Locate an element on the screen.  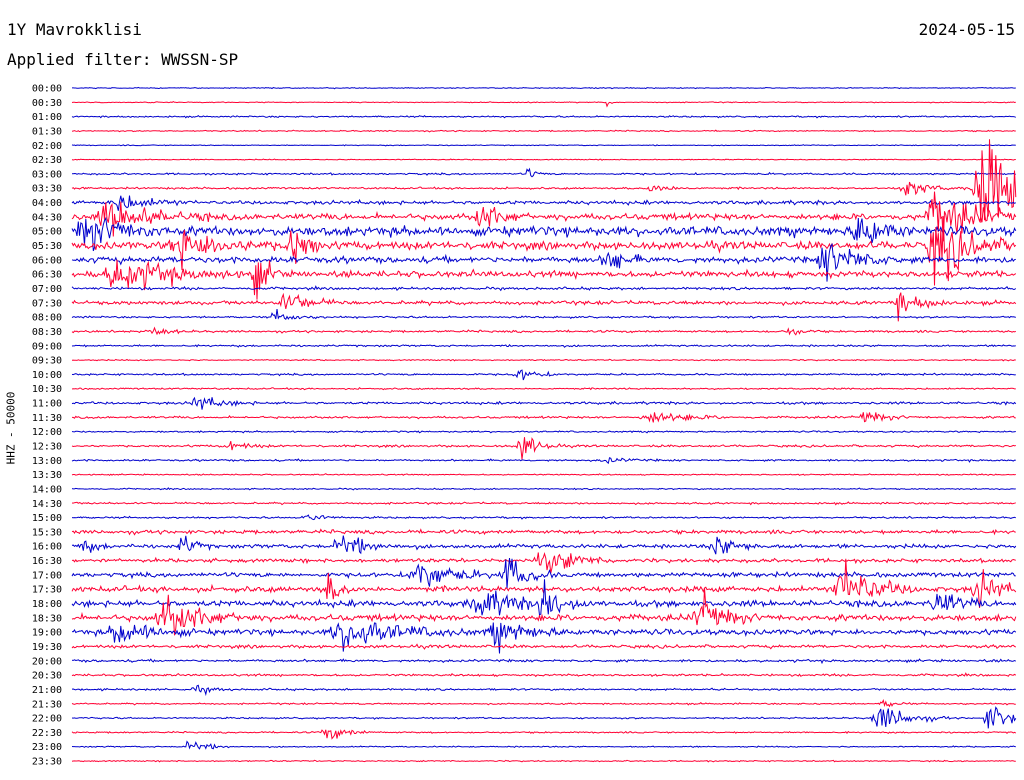
row-label-0330: 03:30 is located at coordinates (47, 189).